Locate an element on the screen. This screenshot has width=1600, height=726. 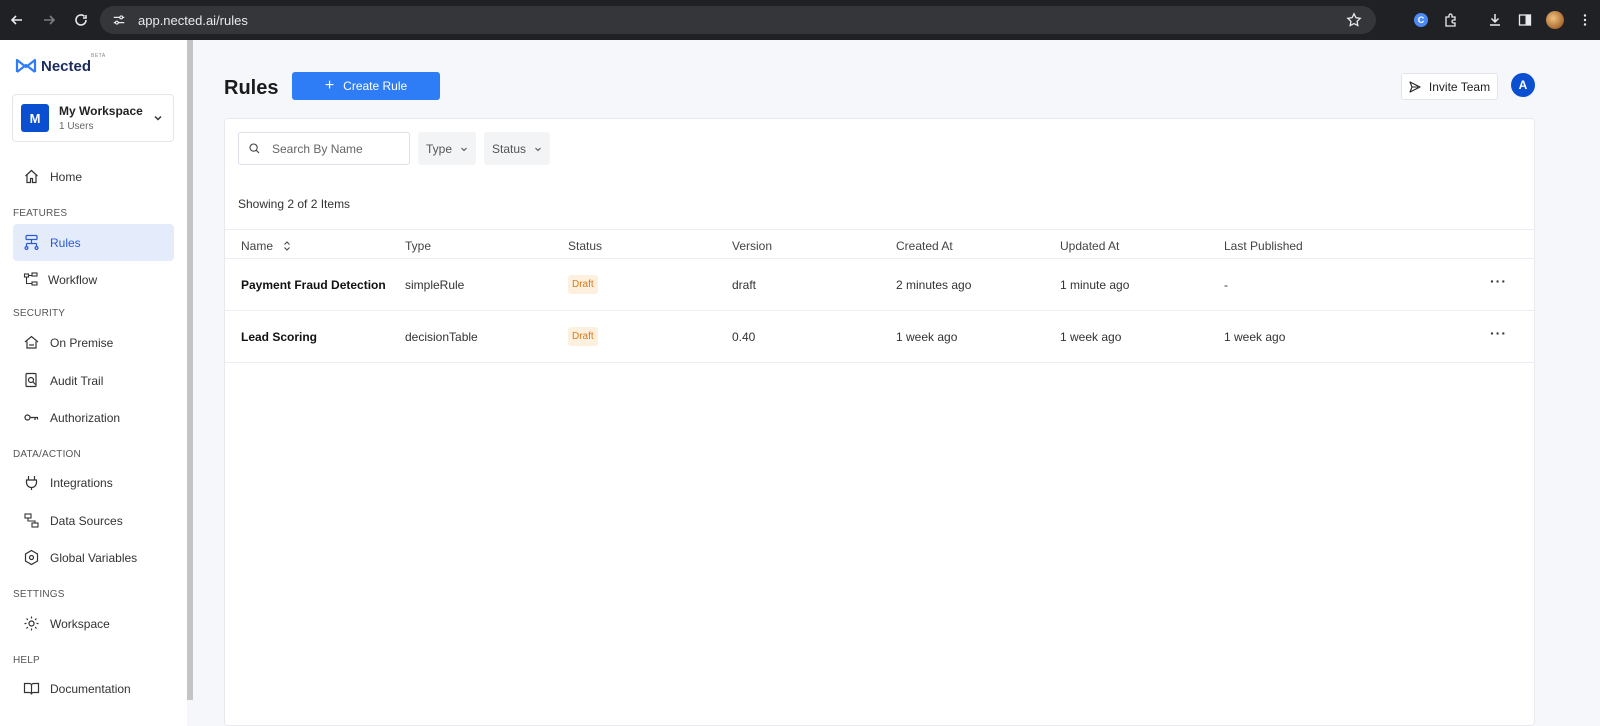
site-settings-icon is located at coordinates (120, 20).